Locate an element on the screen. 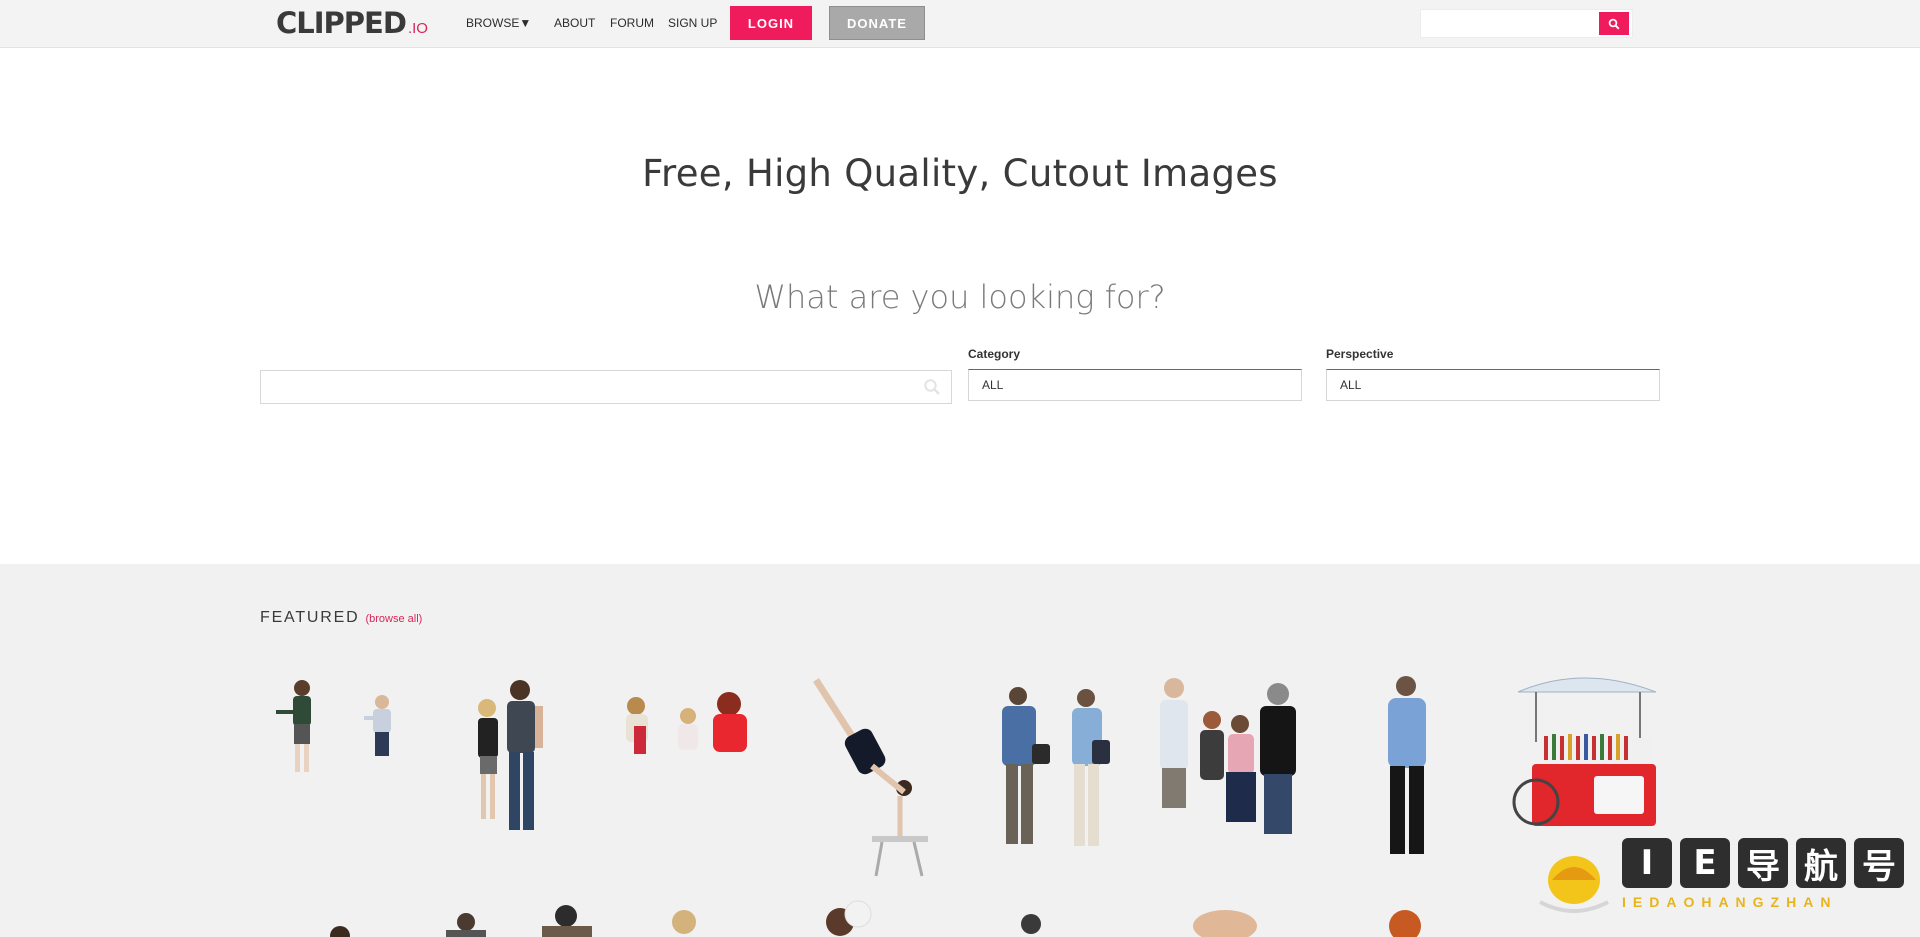 This screenshot has width=1920, height=937. gymnast-image is located at coordinates (870, 777).